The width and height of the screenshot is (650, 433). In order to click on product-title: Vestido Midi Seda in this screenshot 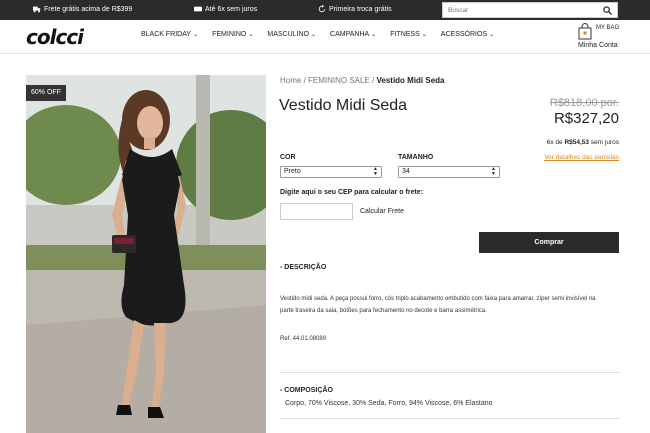, I will do `click(343, 105)`.